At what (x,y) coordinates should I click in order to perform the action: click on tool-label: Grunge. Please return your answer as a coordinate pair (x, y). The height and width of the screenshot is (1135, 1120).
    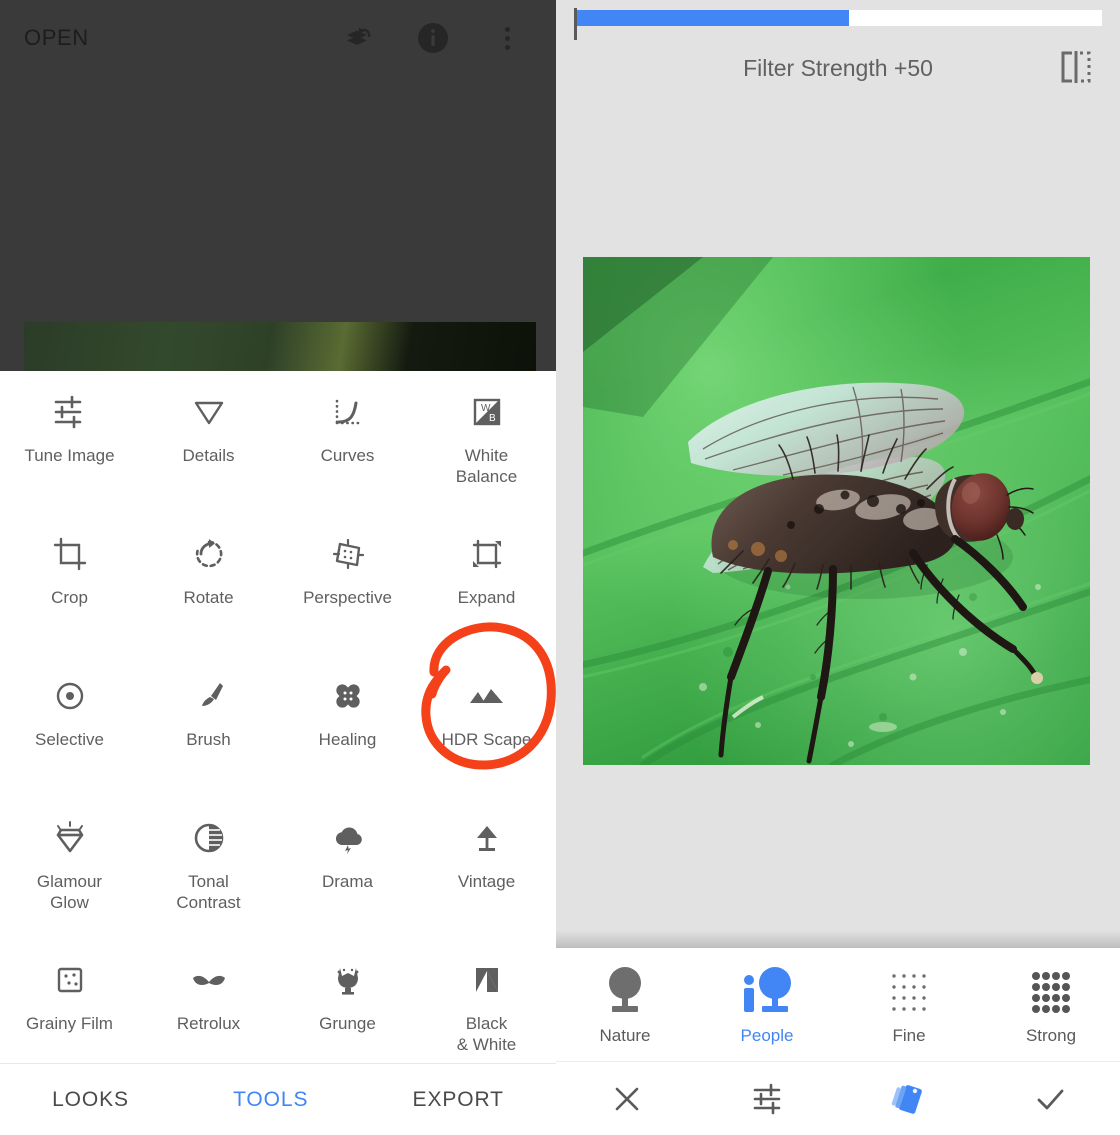
    Looking at the image, I should click on (347, 1023).